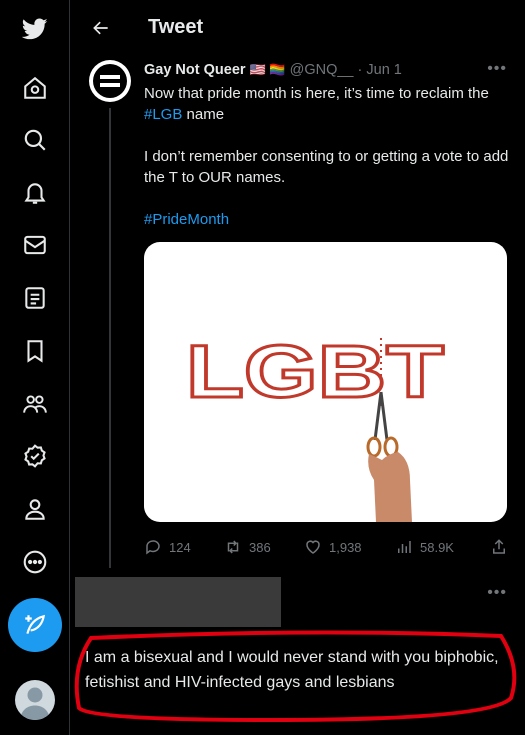  I want to click on retweet-icon, so click(233, 547).